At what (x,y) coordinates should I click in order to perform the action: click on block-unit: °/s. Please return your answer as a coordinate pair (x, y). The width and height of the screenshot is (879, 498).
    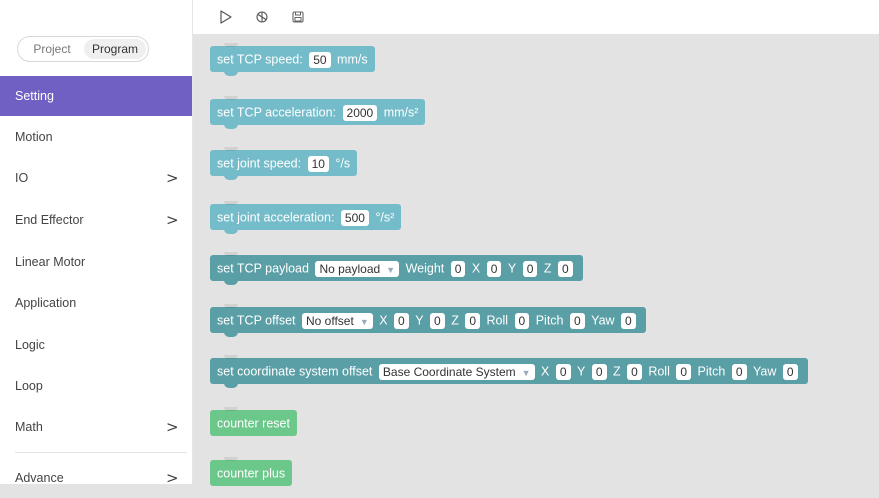
    Looking at the image, I should click on (343, 163).